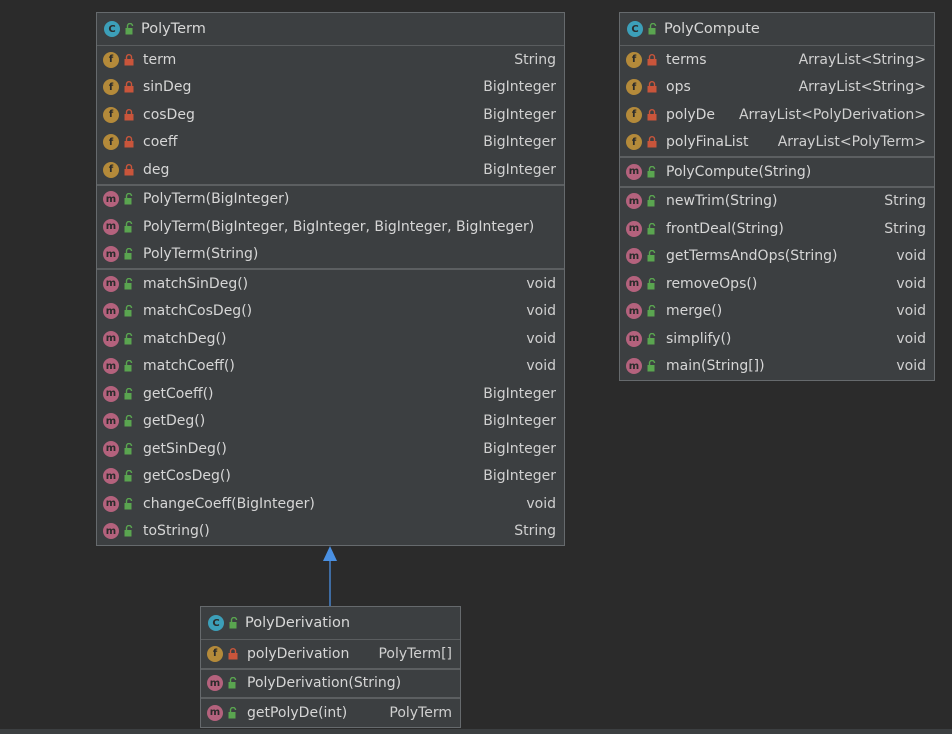 The image size is (952, 734). What do you see at coordinates (330, 553) in the screenshot?
I see `inheritance-arrowhead` at bounding box center [330, 553].